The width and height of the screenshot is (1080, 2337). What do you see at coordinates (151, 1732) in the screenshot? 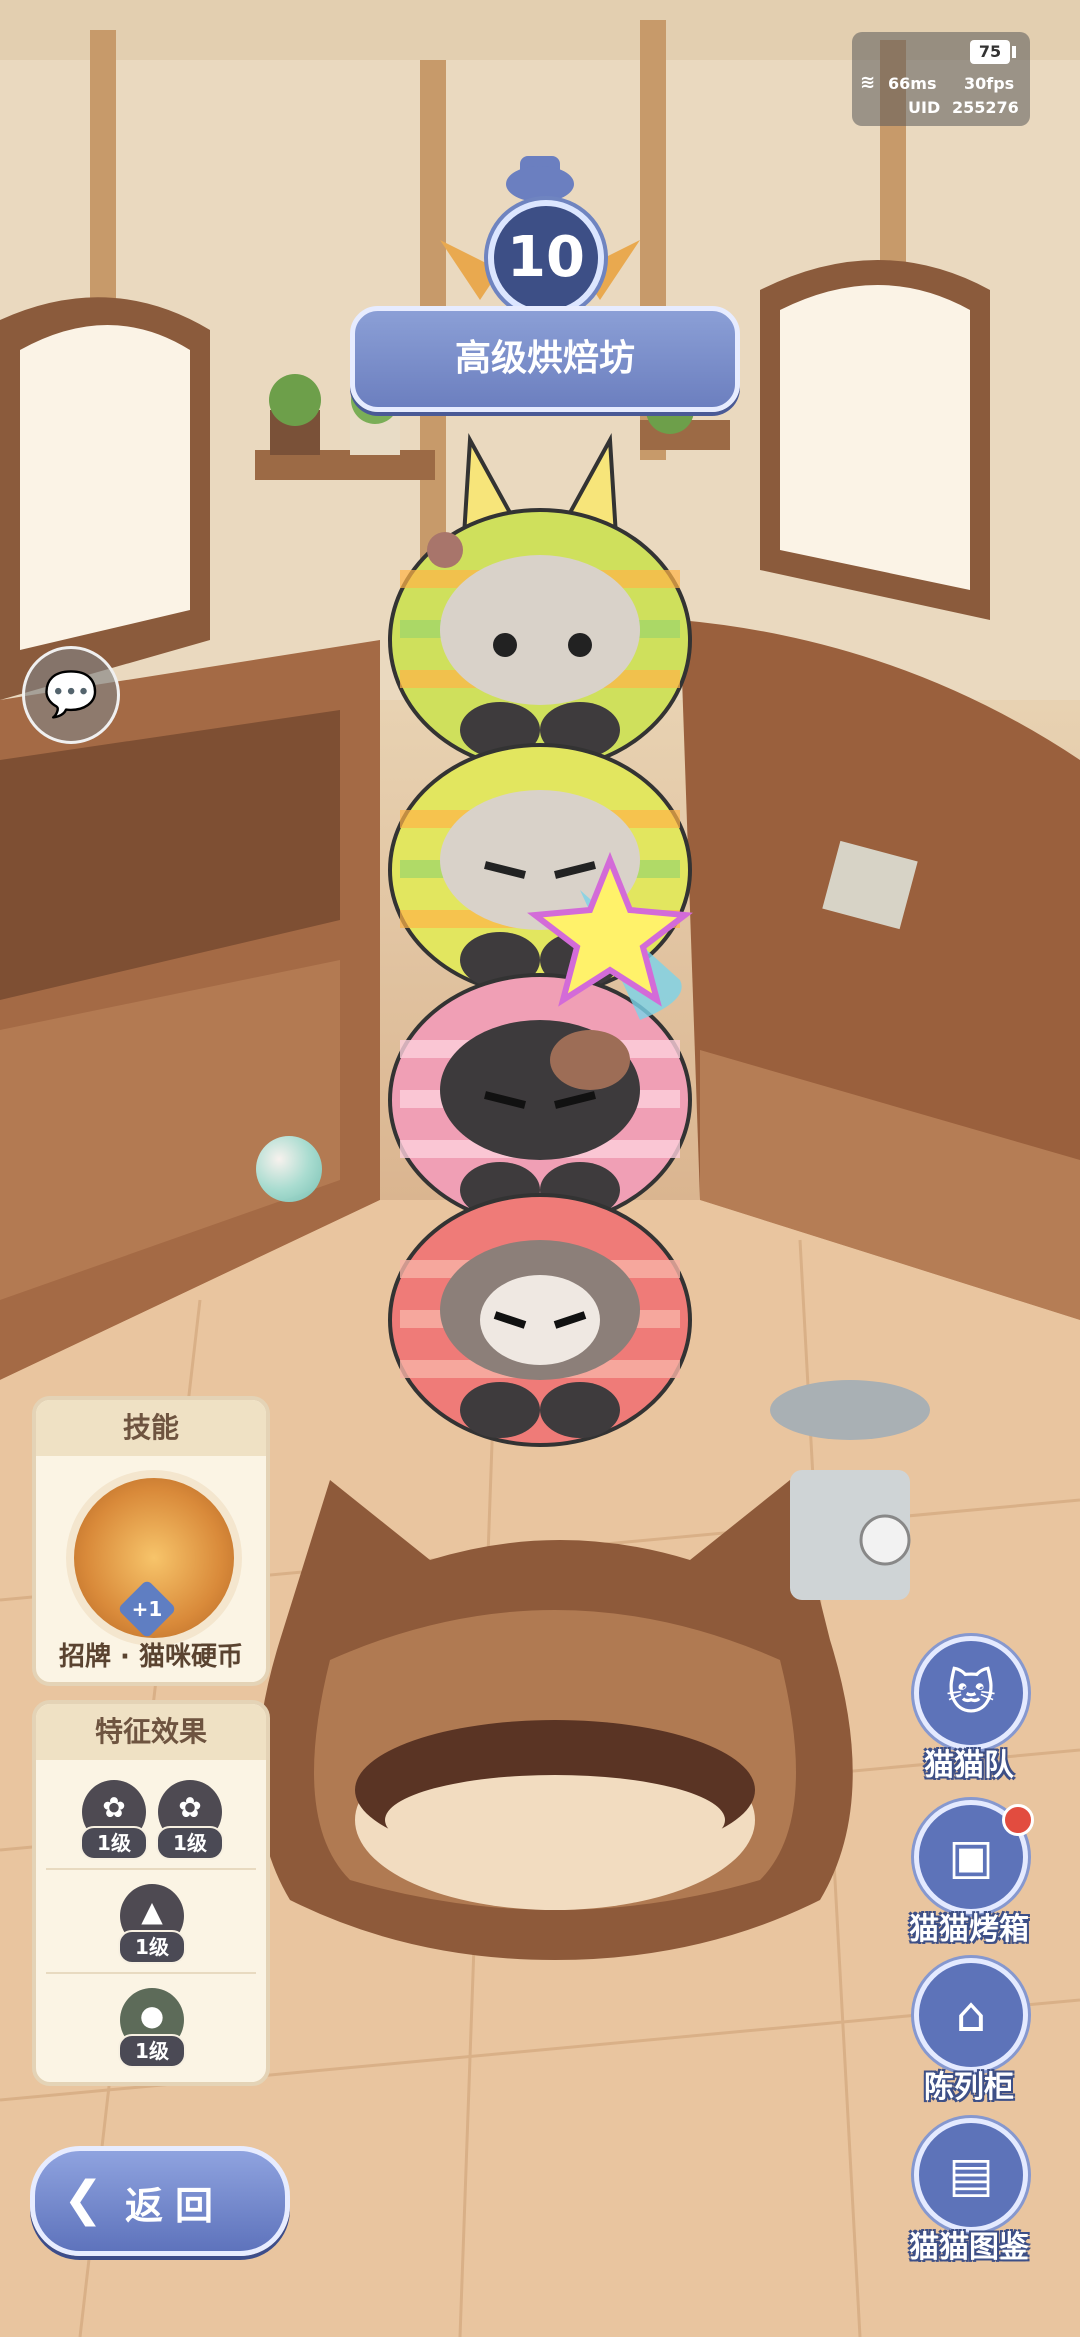
I see `trait-panel-title: 特征效果` at bounding box center [151, 1732].